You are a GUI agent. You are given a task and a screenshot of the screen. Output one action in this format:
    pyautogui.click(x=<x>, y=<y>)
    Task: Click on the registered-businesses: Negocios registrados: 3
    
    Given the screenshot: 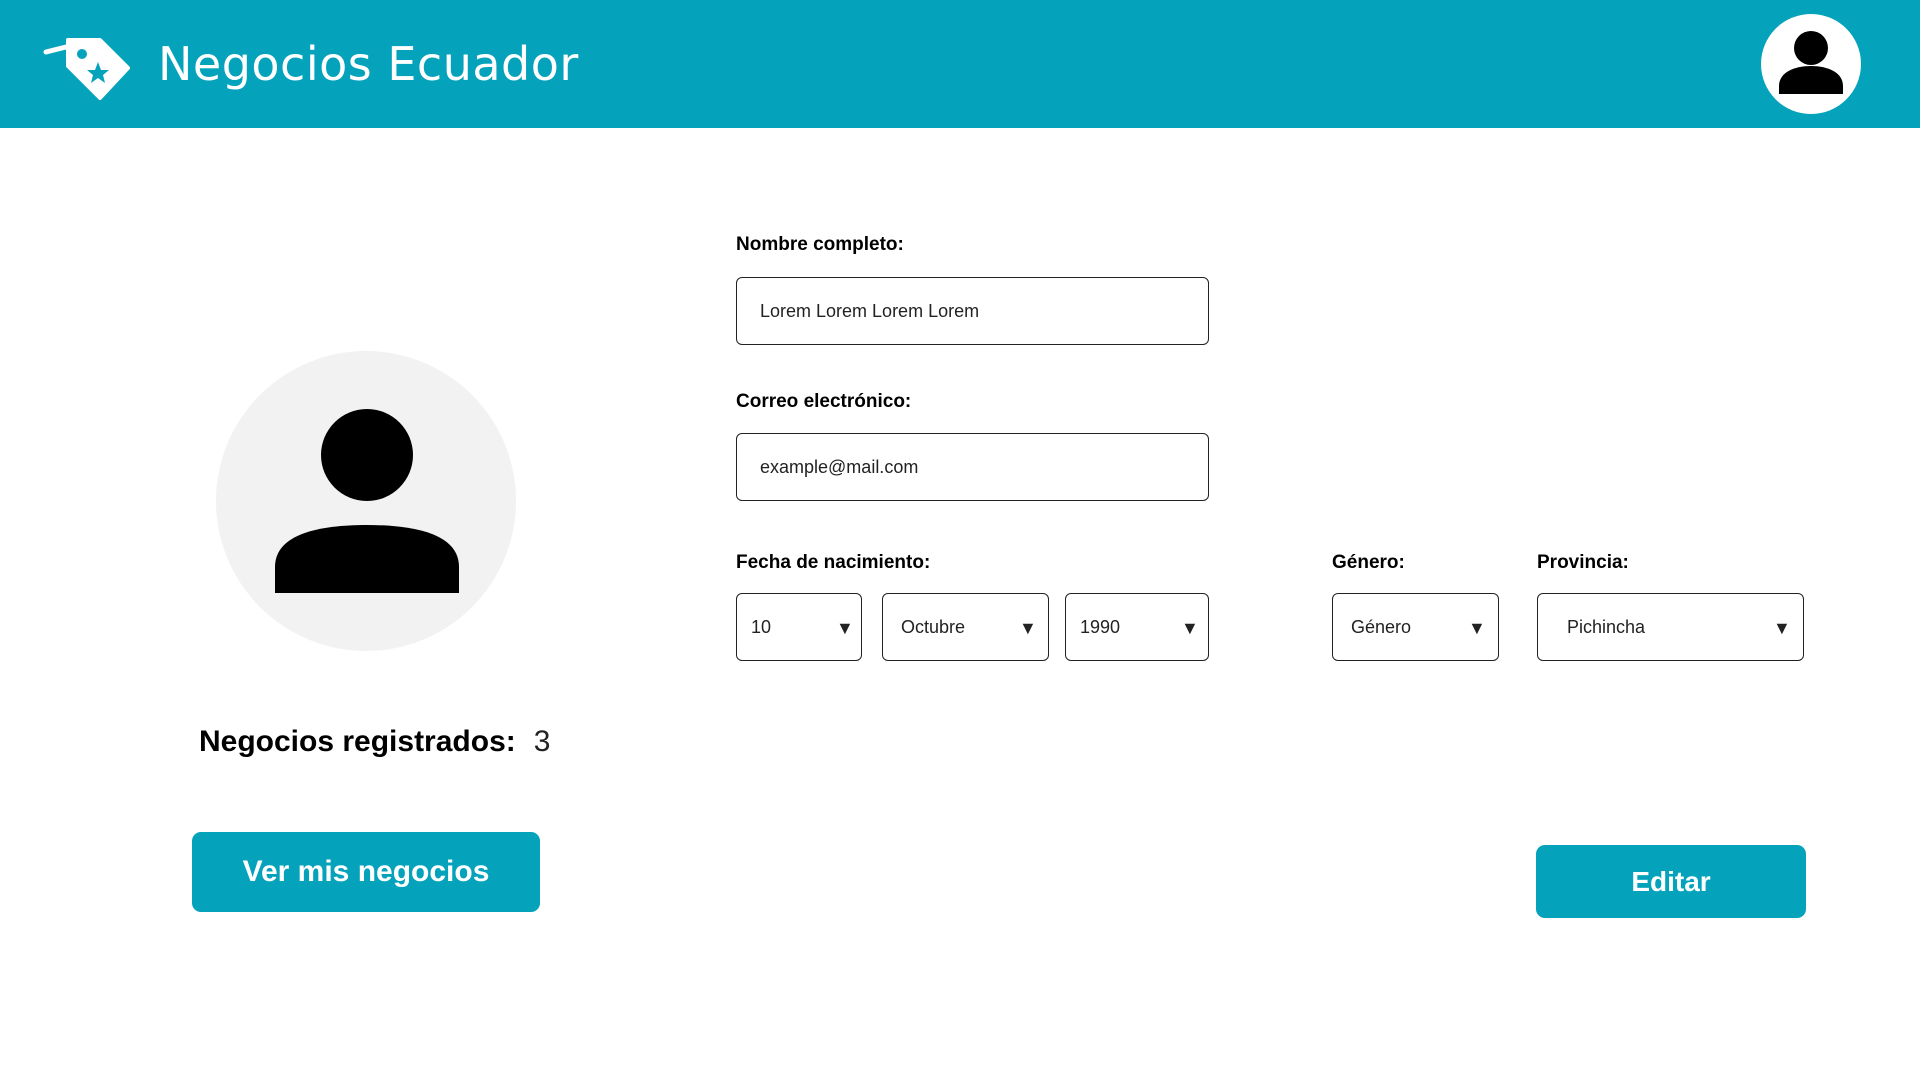 What is the action you would take?
    pyautogui.click(x=374, y=742)
    